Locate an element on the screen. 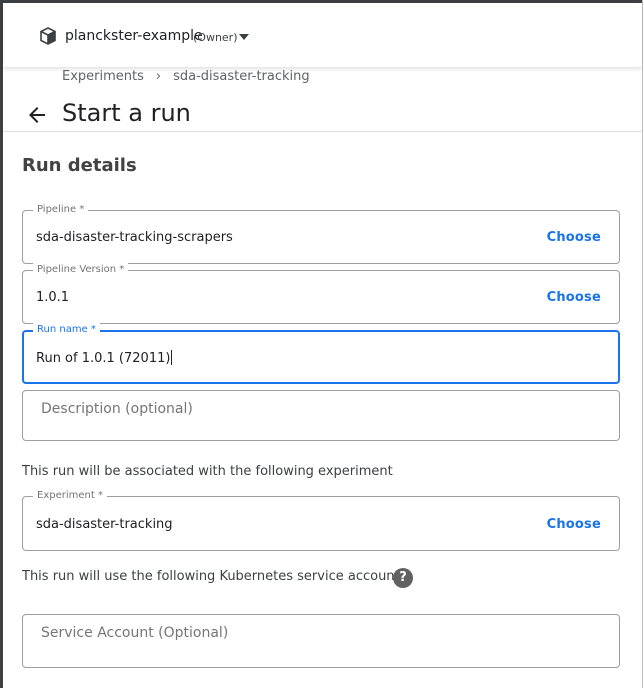 Image resolution: width=643 pixels, height=688 pixels. run-name-label: Run name * is located at coordinates (66, 330).